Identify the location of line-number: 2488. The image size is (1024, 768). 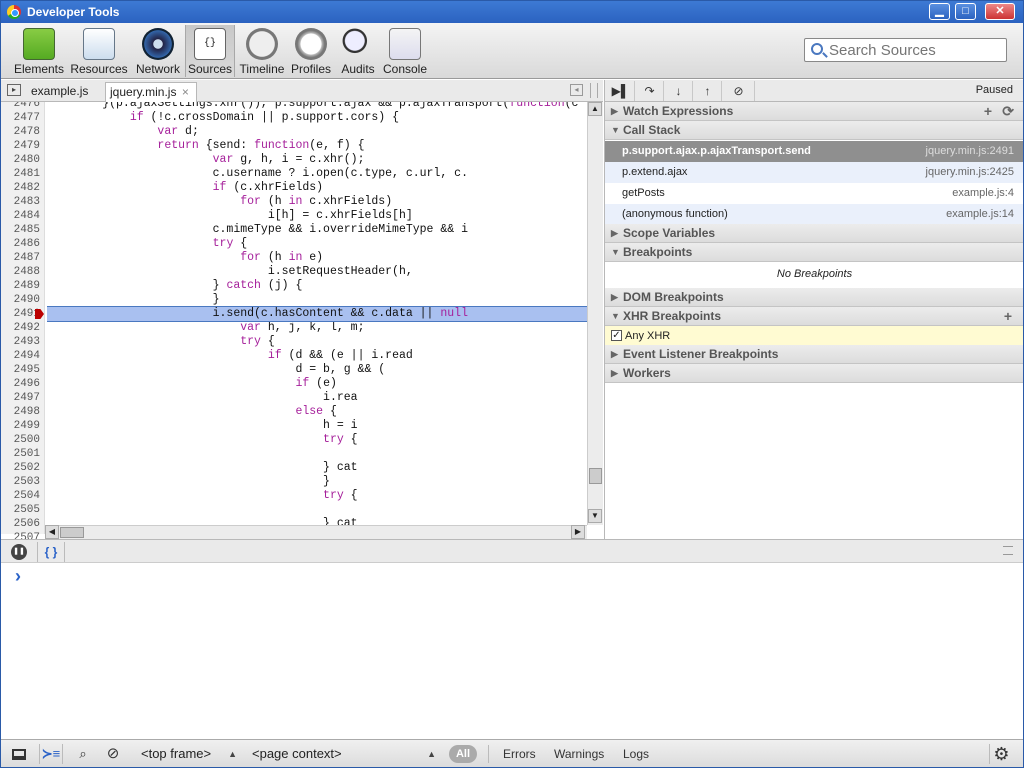
(22, 272).